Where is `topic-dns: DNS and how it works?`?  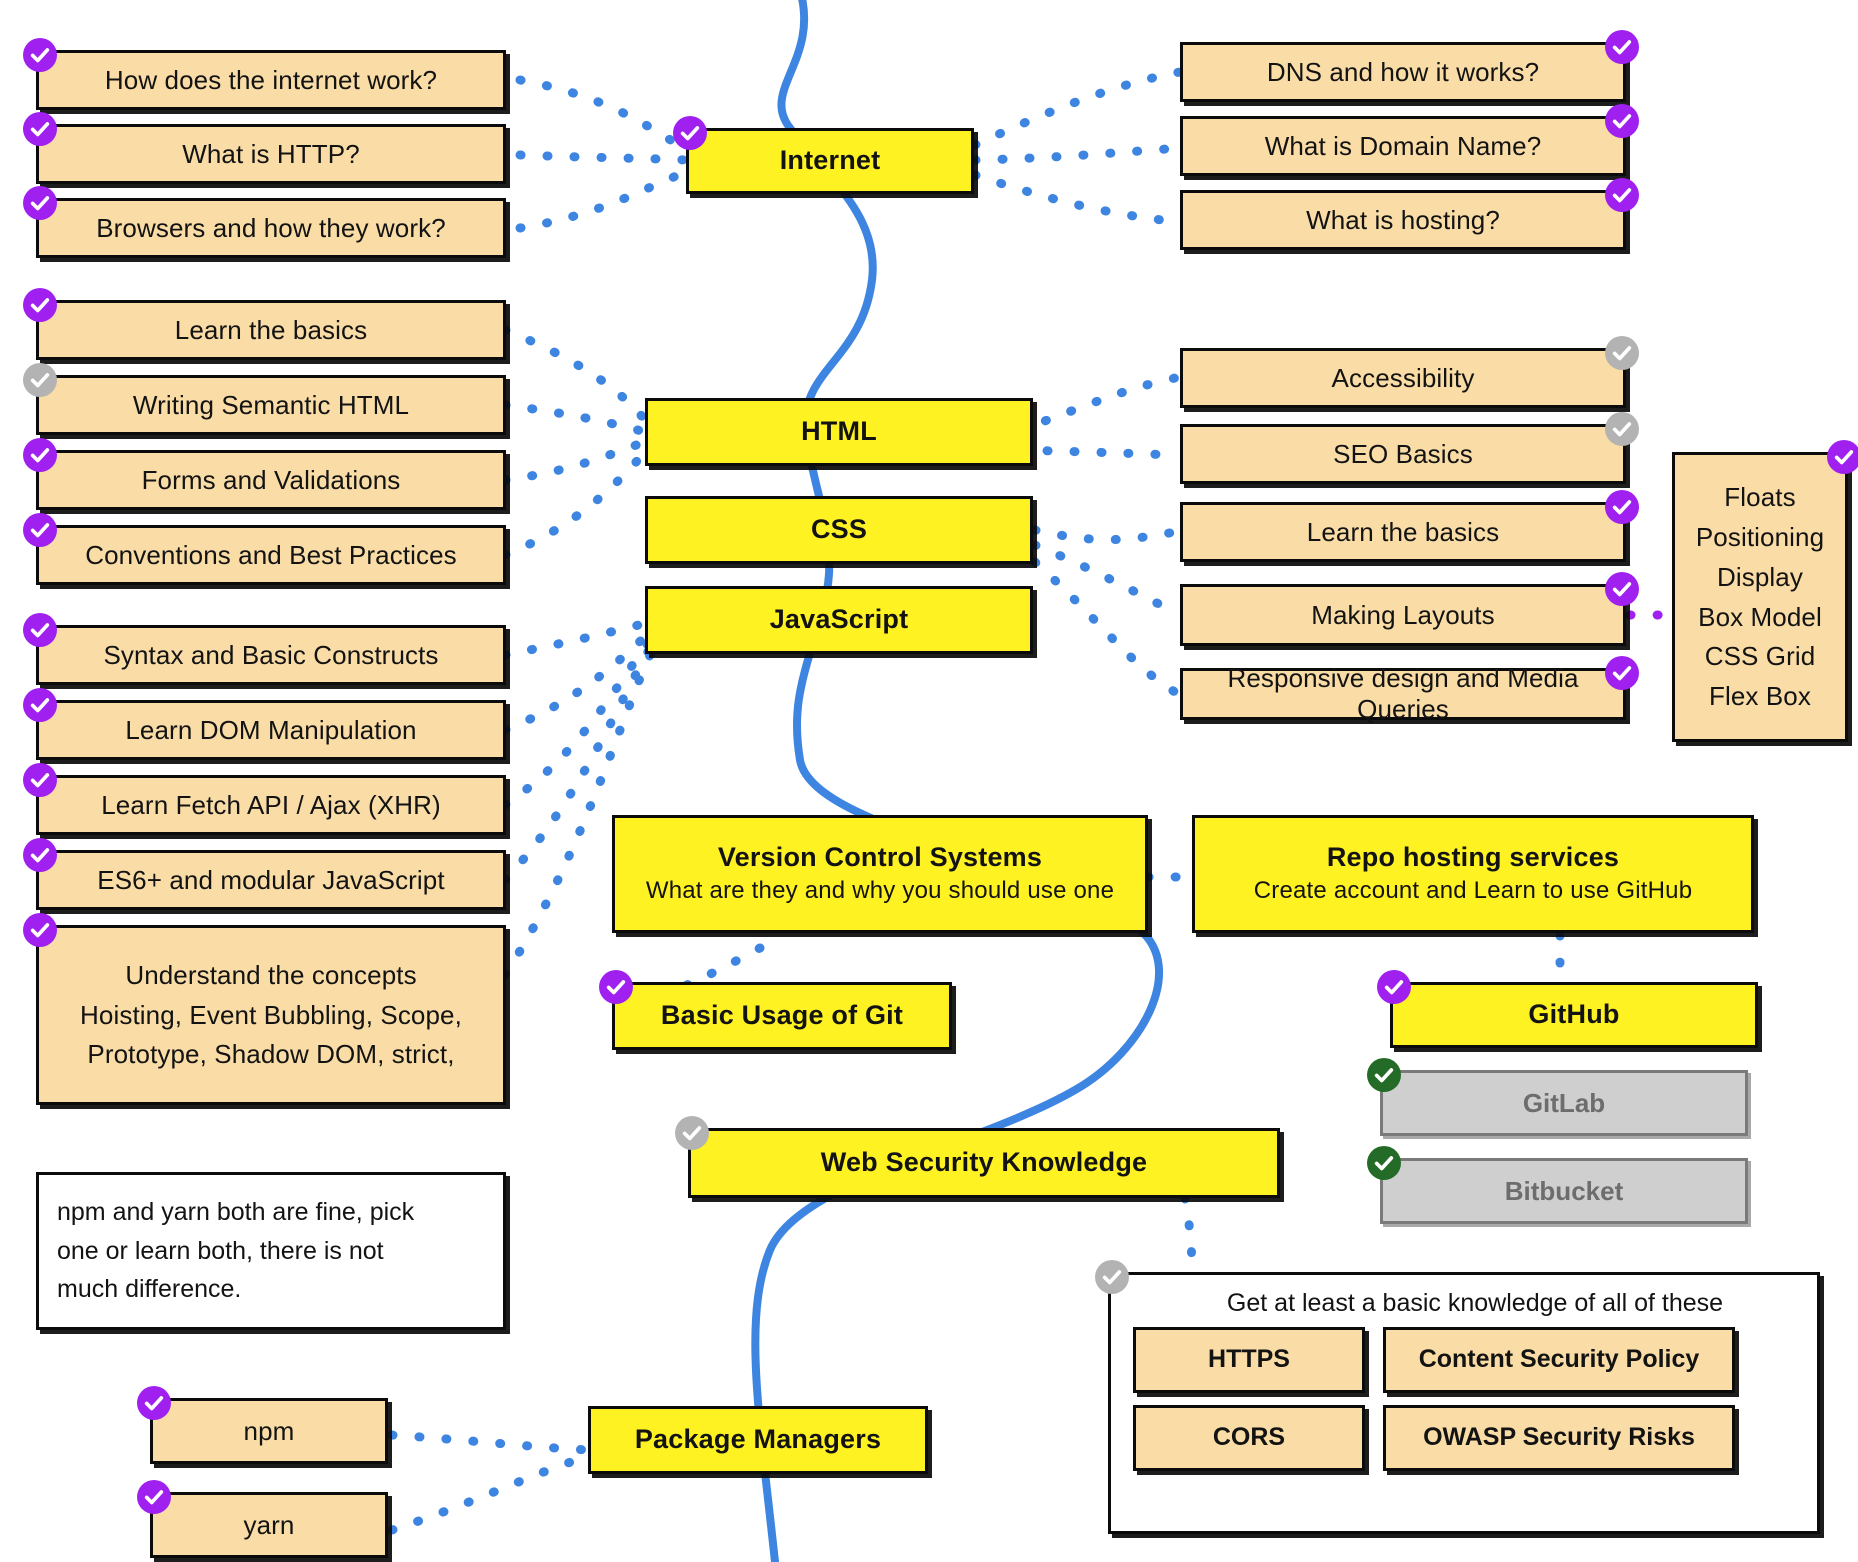 topic-dns: DNS and how it works? is located at coordinates (1409, 66).